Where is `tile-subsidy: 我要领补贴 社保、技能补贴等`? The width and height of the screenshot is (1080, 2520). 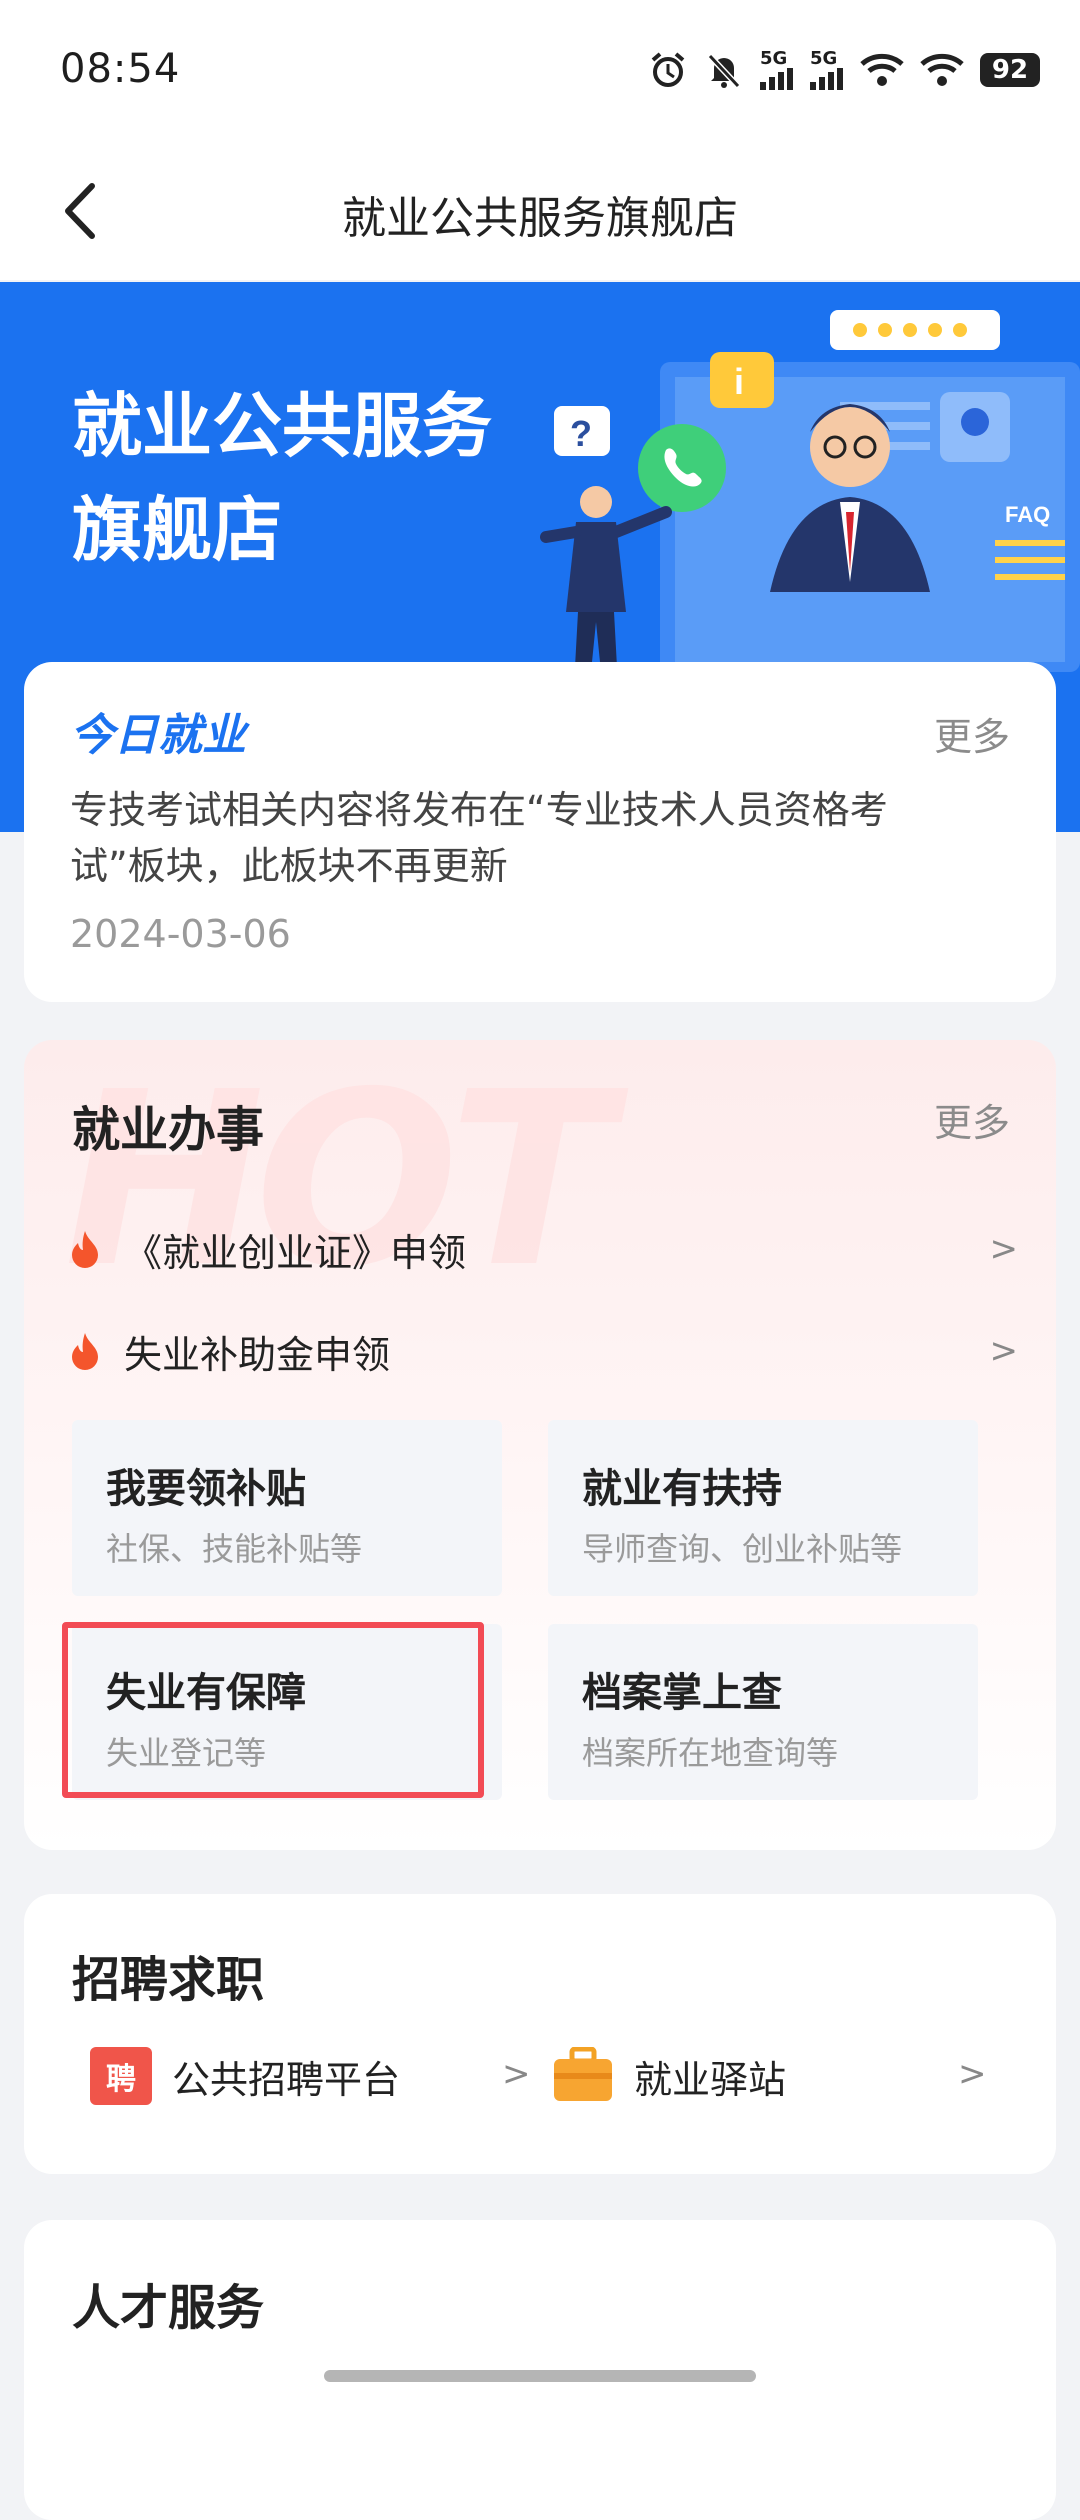 tile-subsidy: 我要领补贴 社保、技能补贴等 is located at coordinates (287, 1508).